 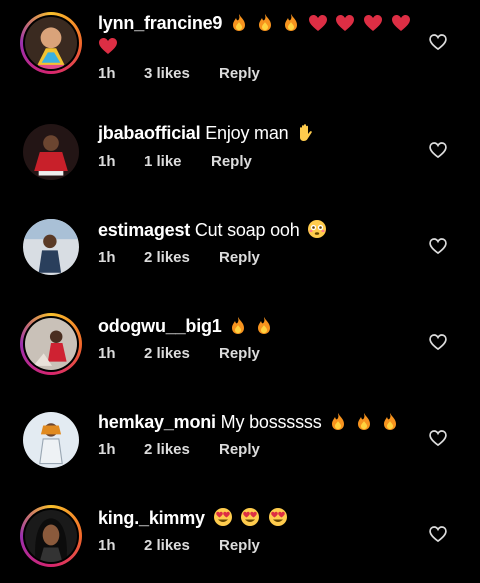 I want to click on username: hemkay_moni, so click(x=157, y=422).